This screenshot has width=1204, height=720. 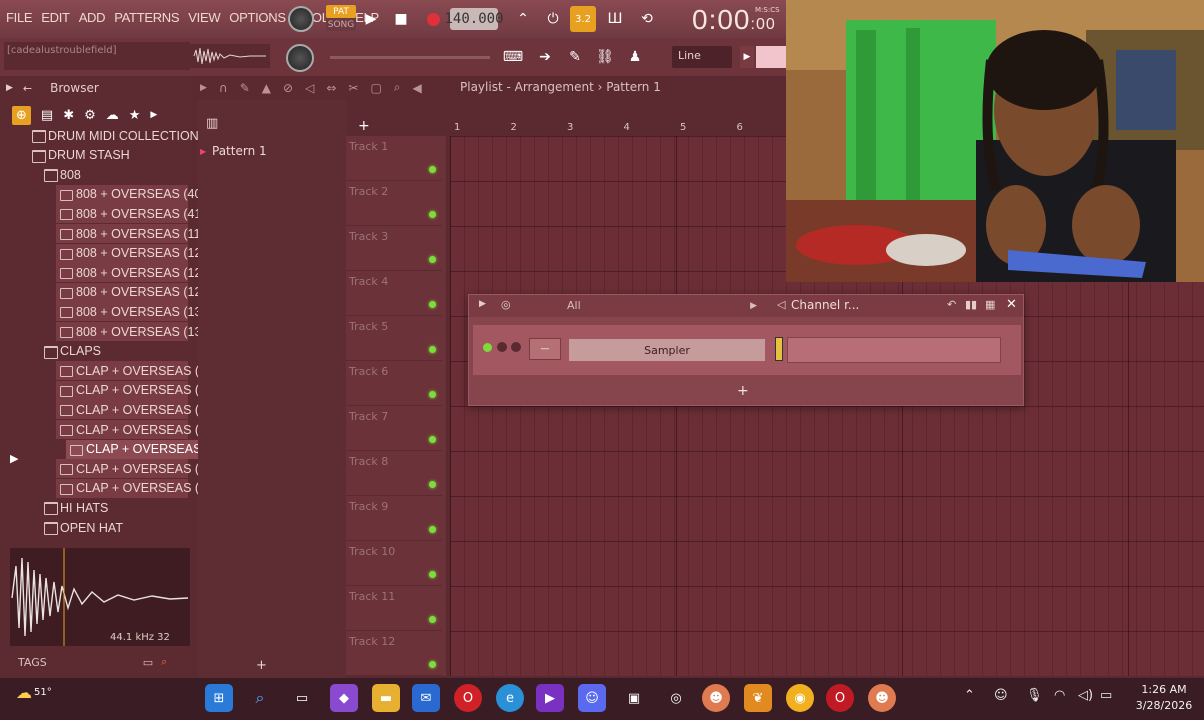 I want to click on slice-icon: ✂, so click(x=353, y=88).